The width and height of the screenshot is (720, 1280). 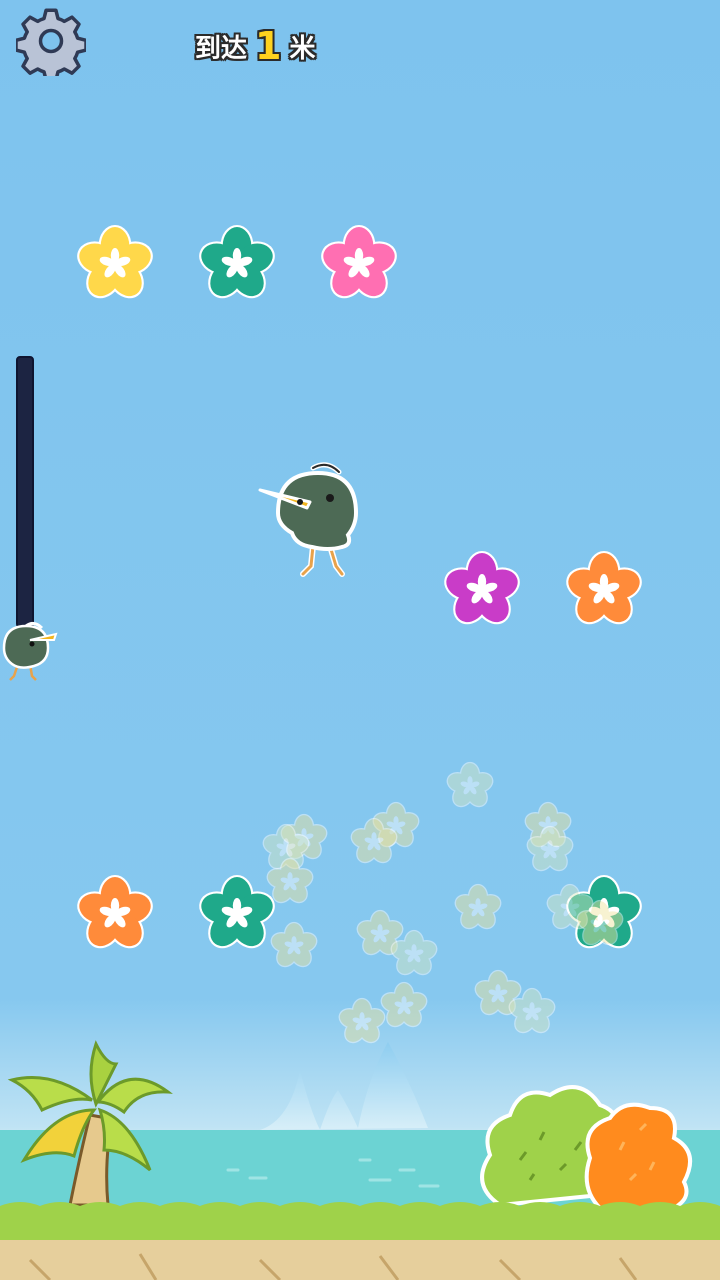 I want to click on distance-label: 到达 1 米, so click(x=255, y=46).